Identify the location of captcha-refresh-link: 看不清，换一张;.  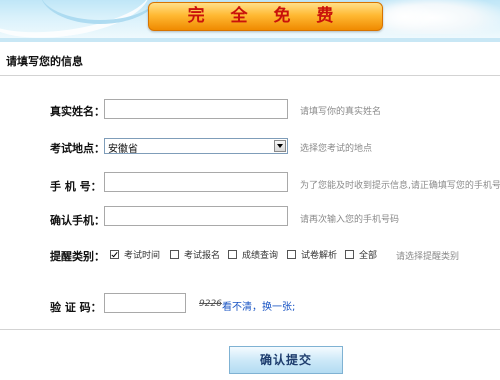
(258, 305).